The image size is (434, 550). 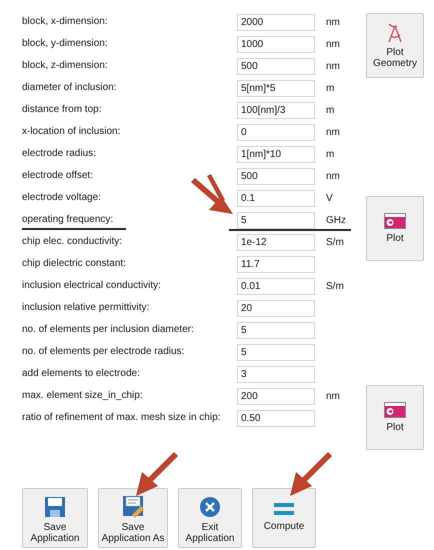 What do you see at coordinates (74, 264) in the screenshot?
I see `field-label: chip dielectric constant:` at bounding box center [74, 264].